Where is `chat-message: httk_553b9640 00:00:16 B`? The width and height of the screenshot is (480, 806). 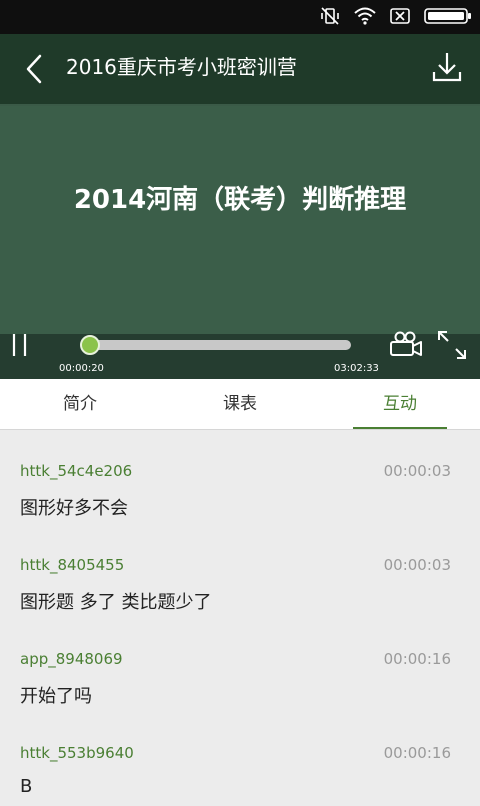
chat-message: httk_553b9640 00:00:16 B is located at coordinates (240, 759).